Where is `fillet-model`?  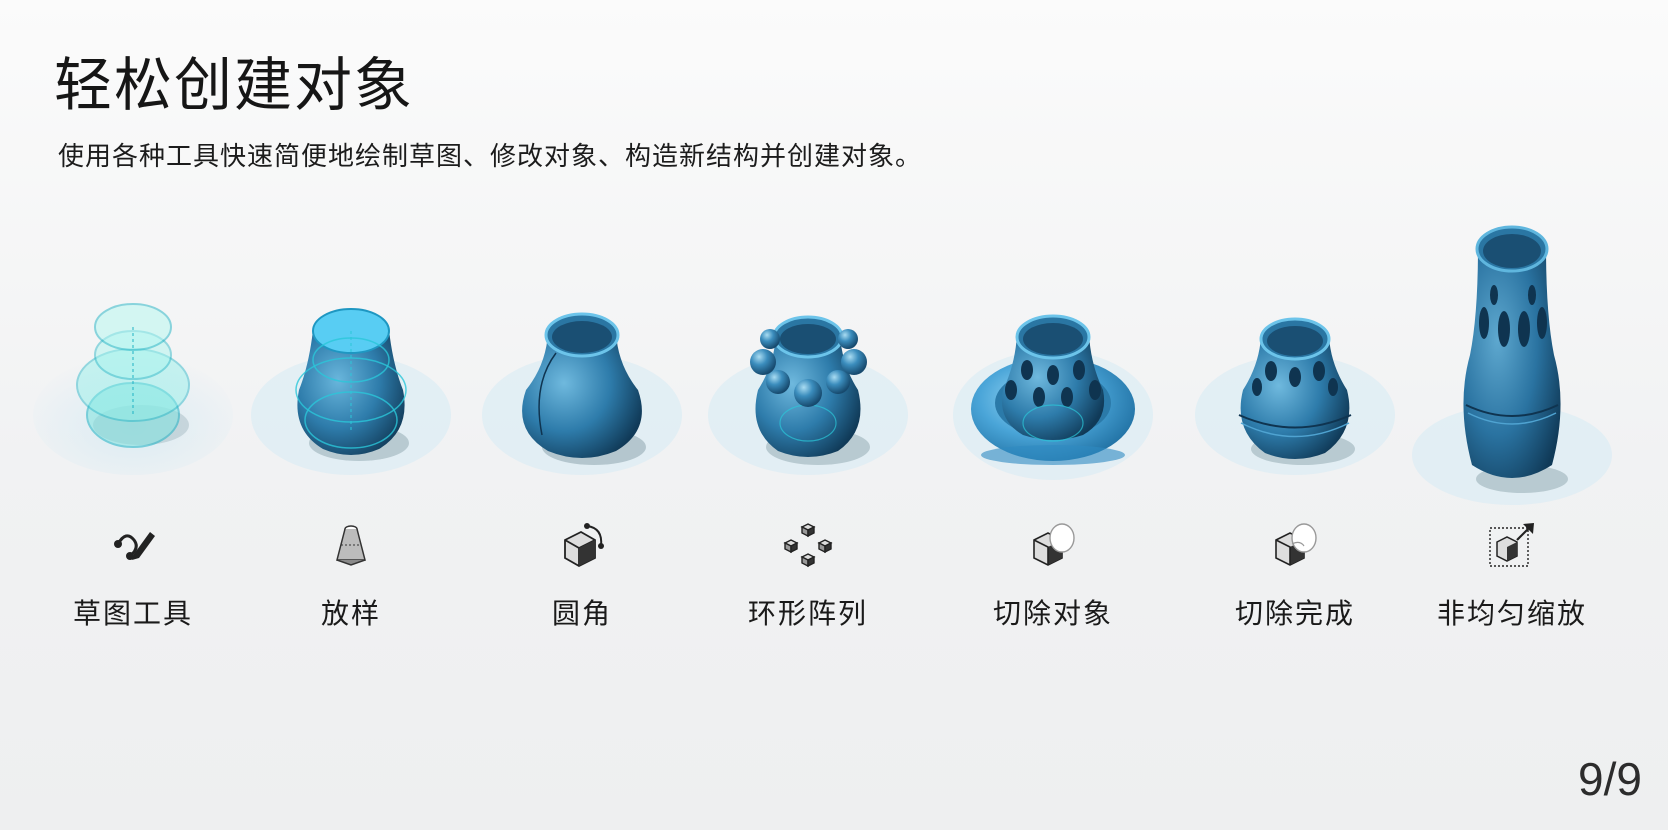
fillet-model is located at coordinates (582, 393).